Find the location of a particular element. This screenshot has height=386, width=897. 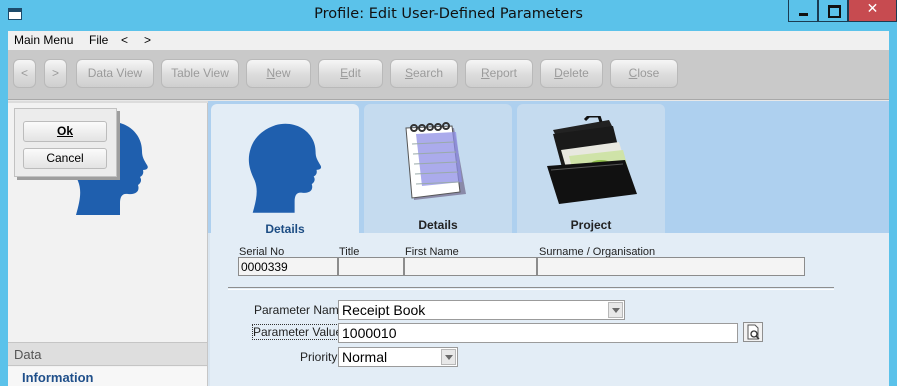

title-bar: Profile: Edit User-Defined Parameters is located at coordinates (448, 15).